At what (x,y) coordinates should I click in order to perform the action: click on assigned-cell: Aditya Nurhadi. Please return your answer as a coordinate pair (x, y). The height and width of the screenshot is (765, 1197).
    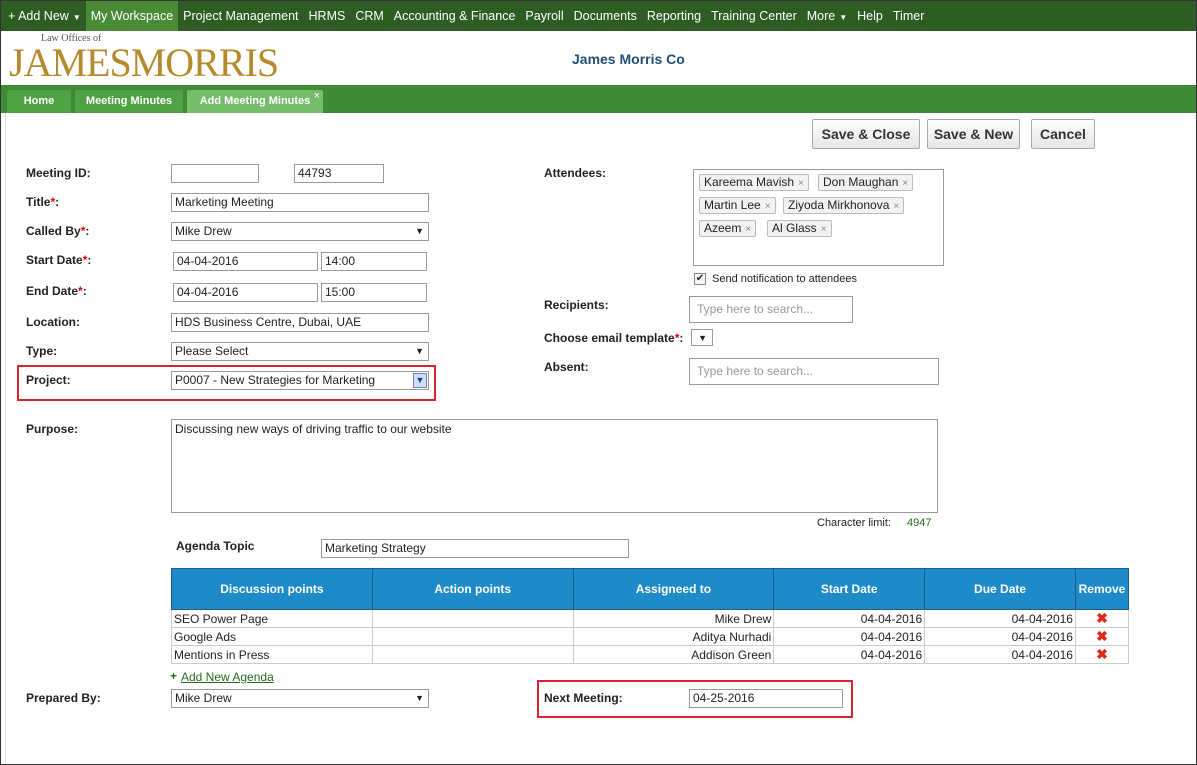
    Looking at the image, I should click on (673, 636).